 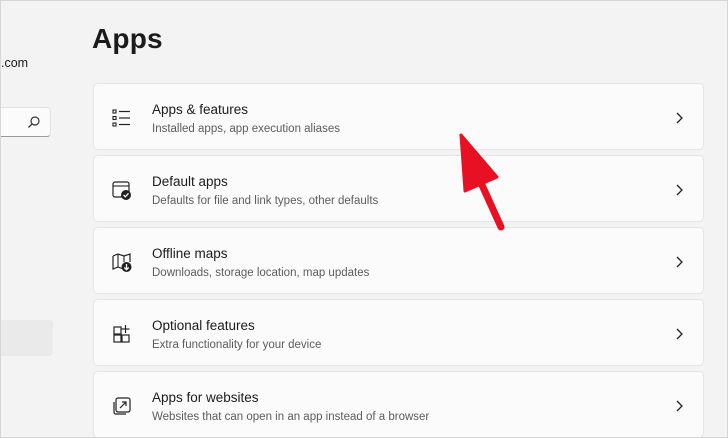 What do you see at coordinates (190, 181) in the screenshot?
I see `card-title: Default apps` at bounding box center [190, 181].